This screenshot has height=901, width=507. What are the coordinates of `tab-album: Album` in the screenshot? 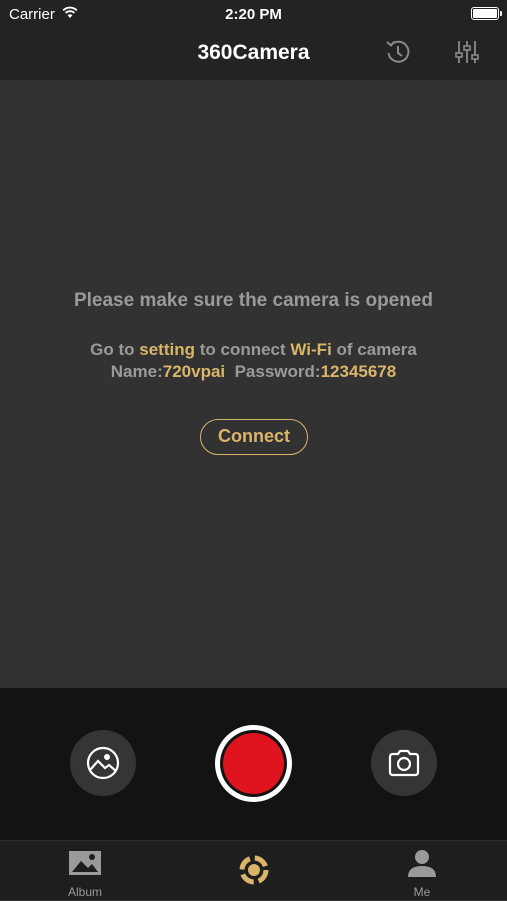 It's located at (85, 871).